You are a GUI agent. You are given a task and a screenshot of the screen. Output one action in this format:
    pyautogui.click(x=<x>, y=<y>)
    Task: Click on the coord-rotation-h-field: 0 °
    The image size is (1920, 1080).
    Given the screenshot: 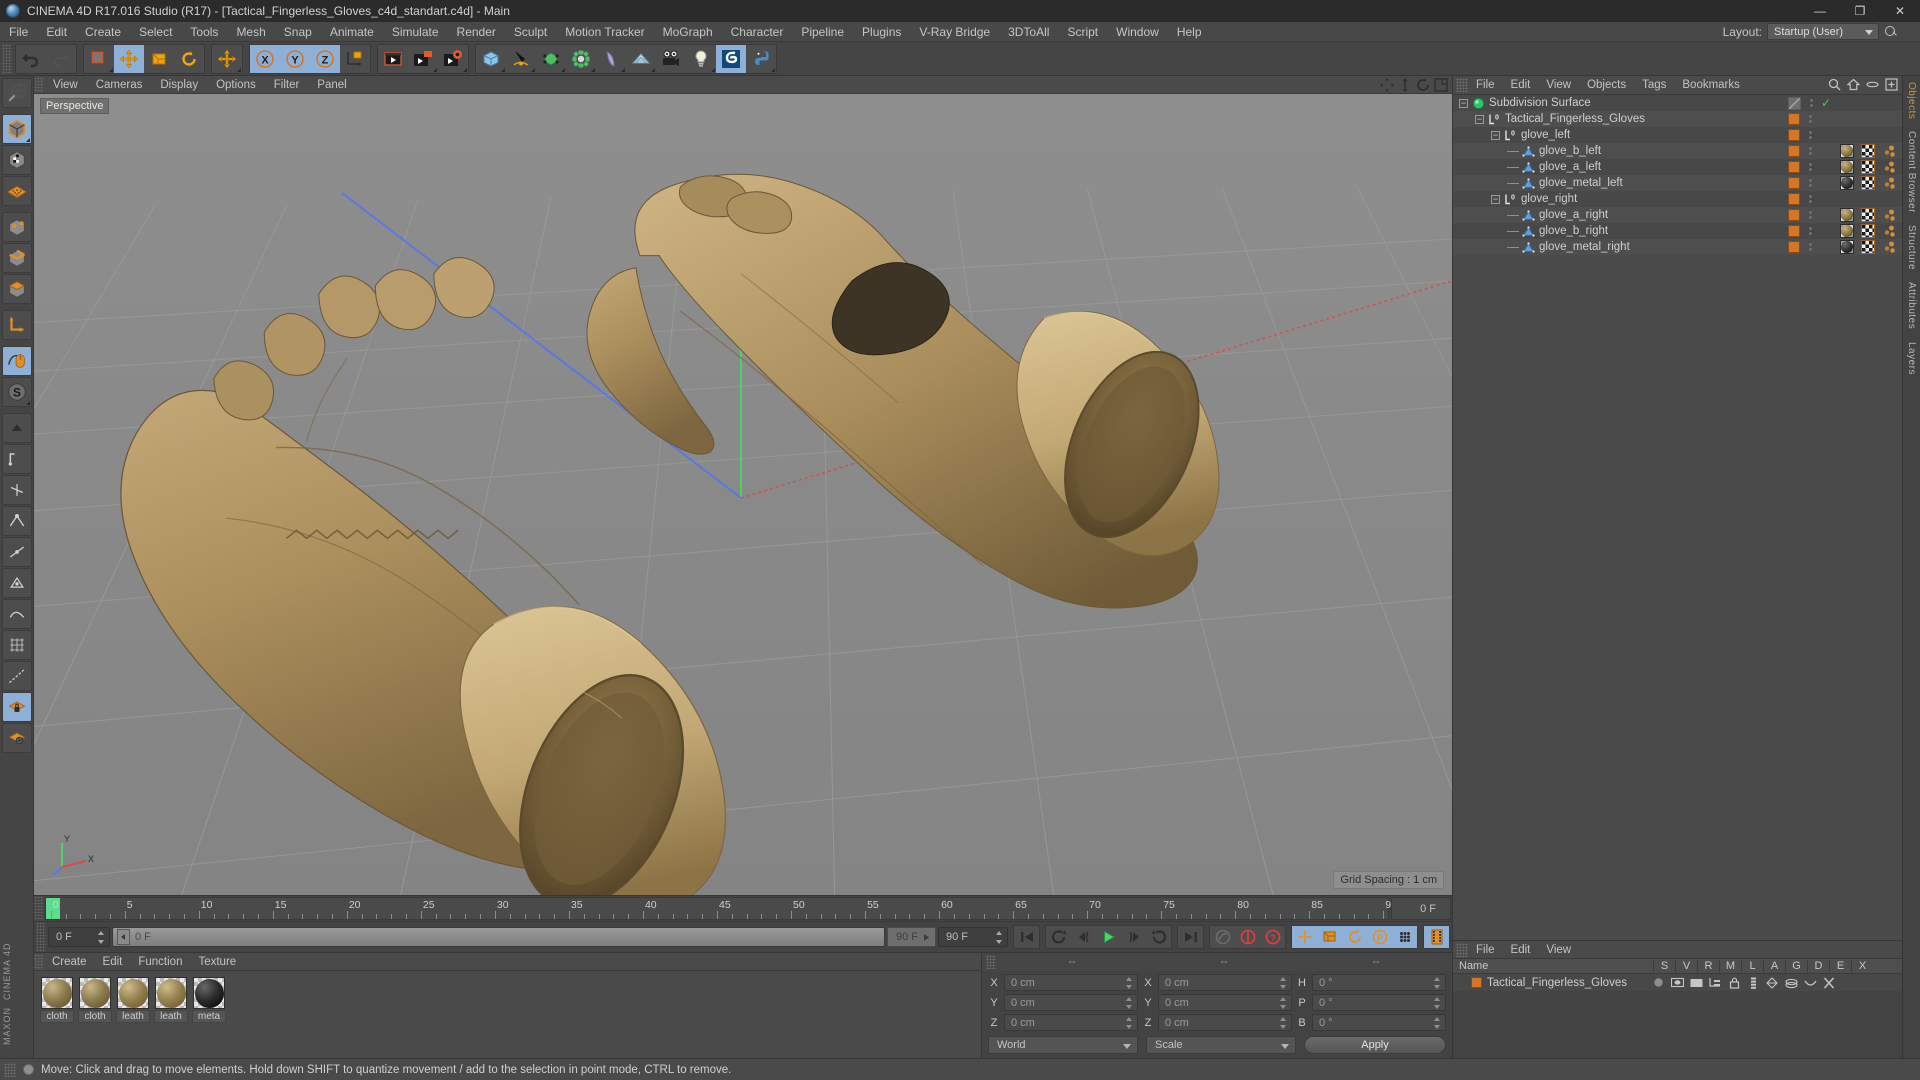 What is the action you would take?
    pyautogui.click(x=1379, y=982)
    